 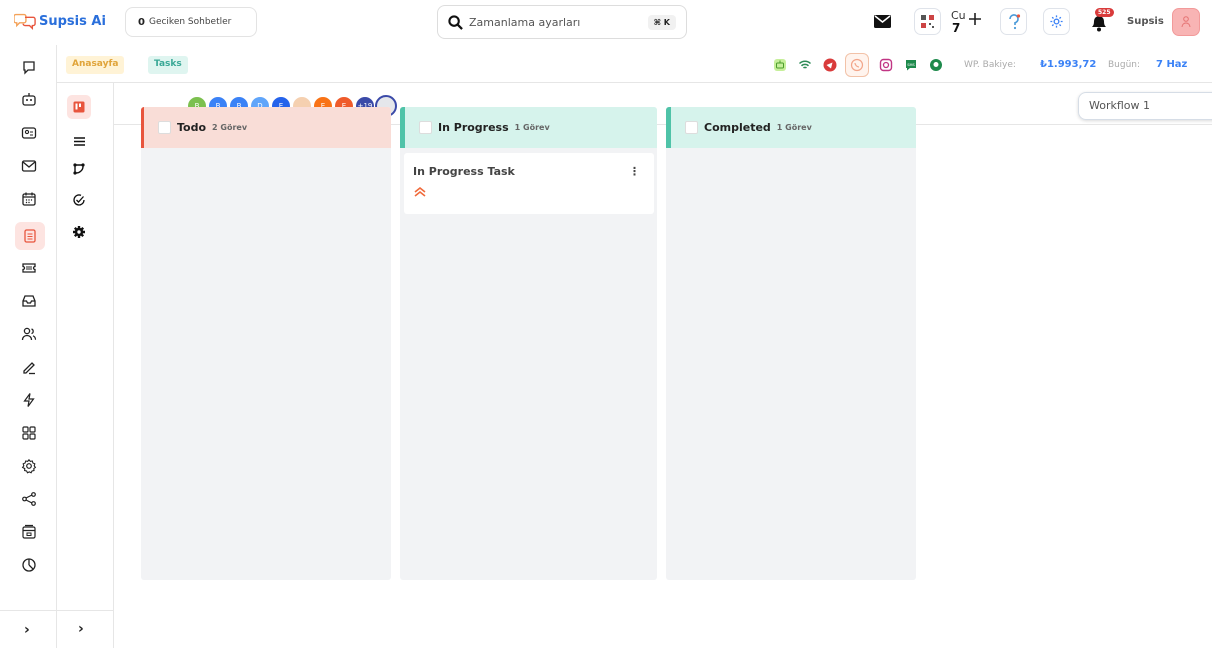 I want to click on check-circle-icon, so click(x=79, y=200).